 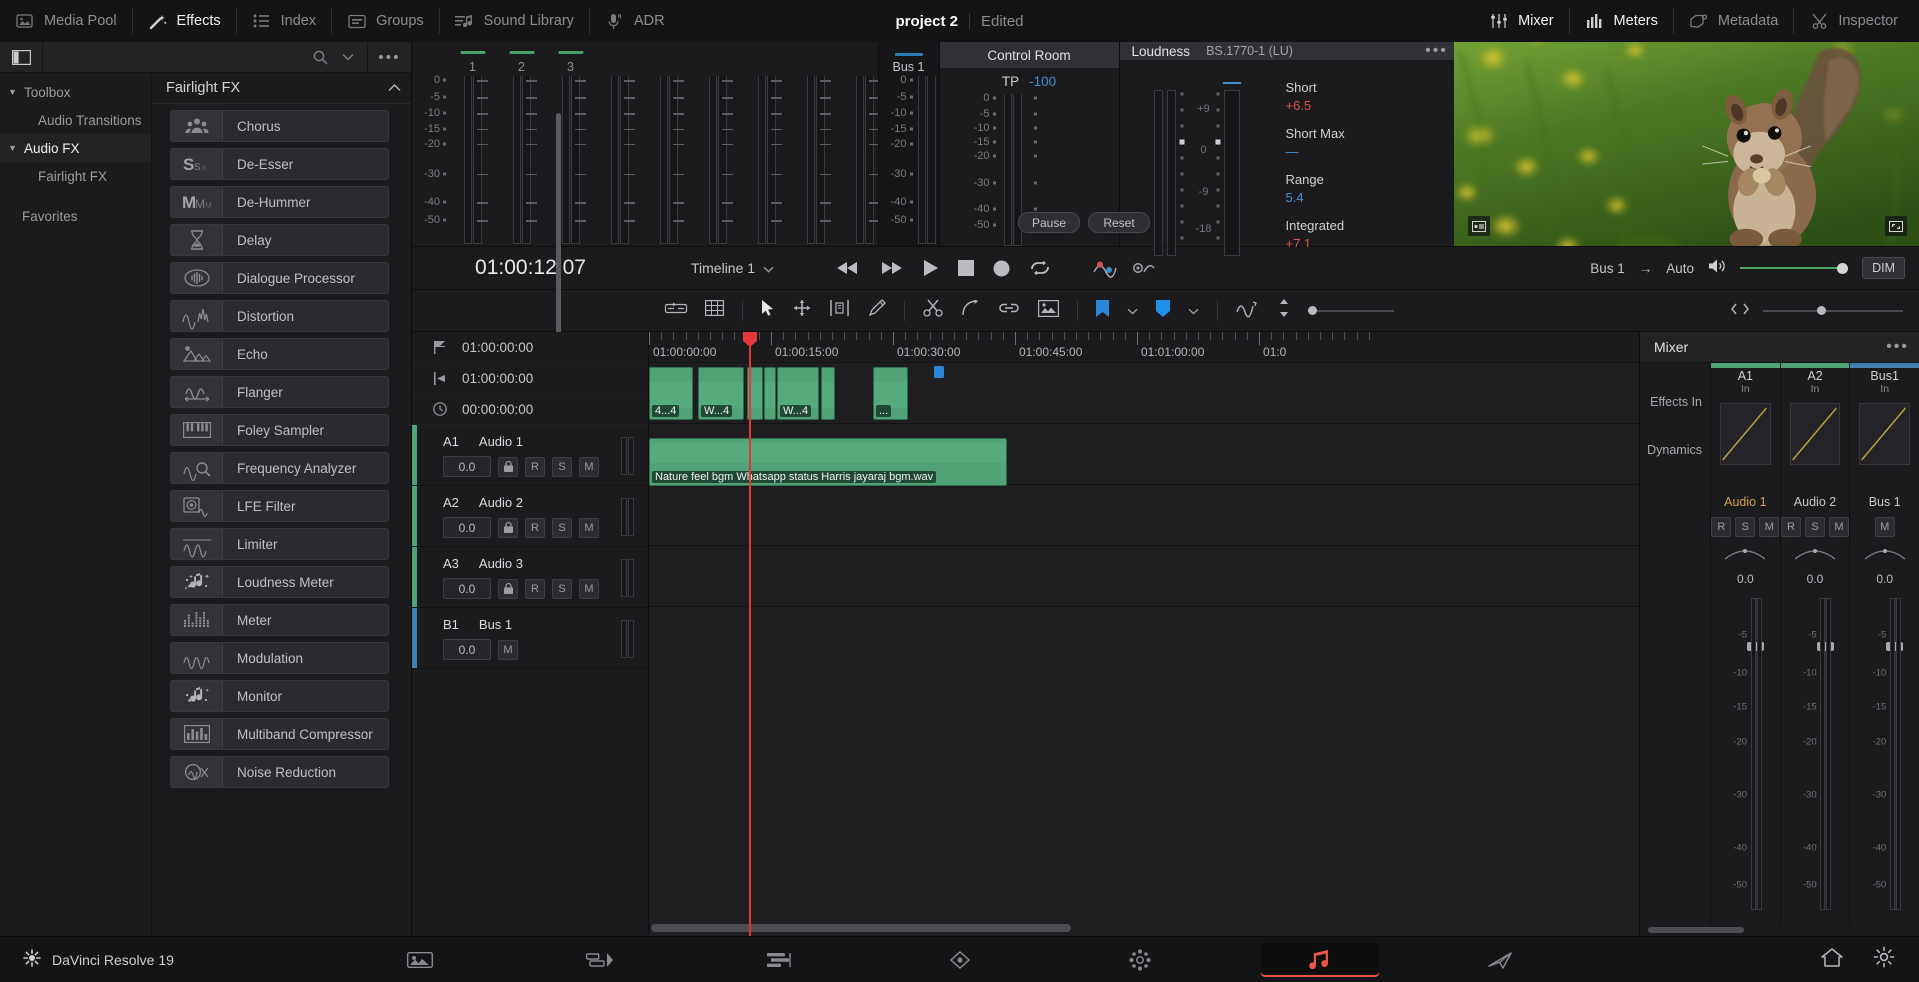 What do you see at coordinates (1833, 311) in the screenshot?
I see `timeline-zoom-slider` at bounding box center [1833, 311].